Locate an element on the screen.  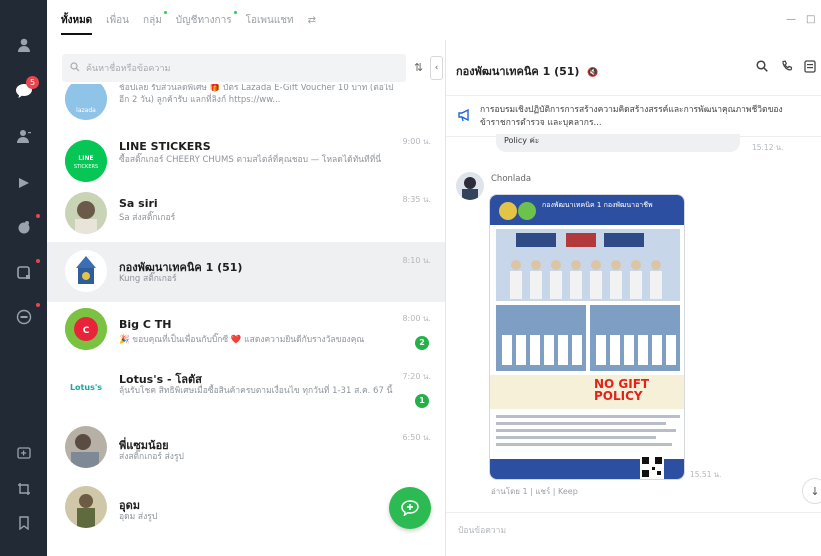
chat-row: อุดม อุดม ส่งรูป is located at coordinates (246, 513).